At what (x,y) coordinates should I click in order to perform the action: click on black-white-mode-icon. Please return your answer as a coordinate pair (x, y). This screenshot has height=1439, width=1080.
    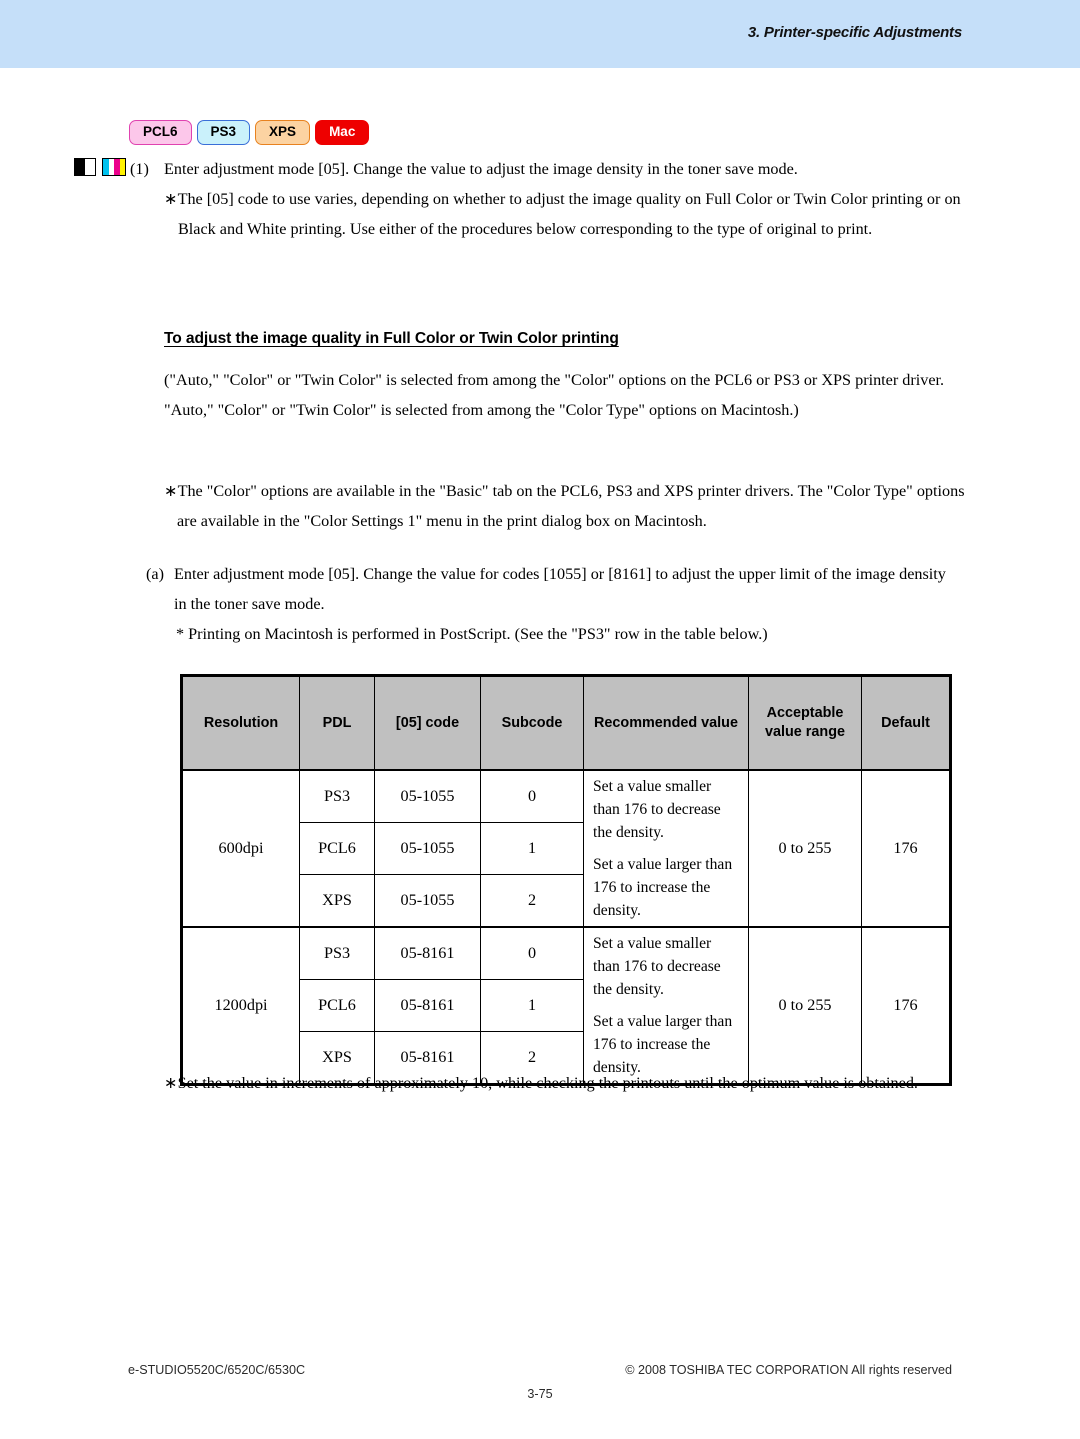
    Looking at the image, I should click on (85, 167).